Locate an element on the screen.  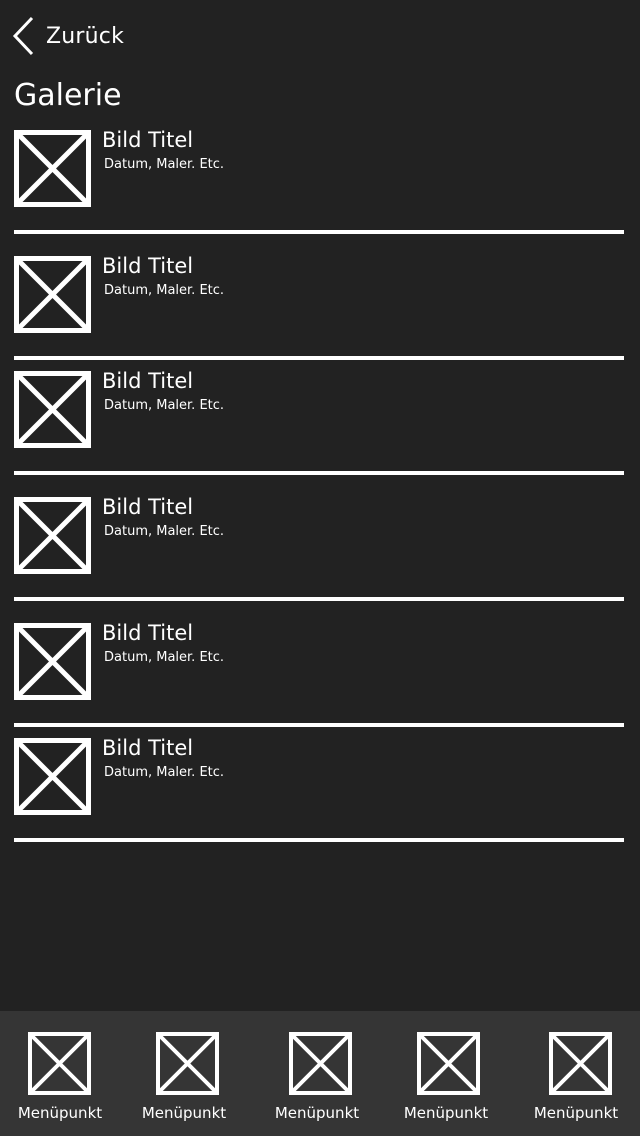
nav-item-4: Menüpunkt is located at coordinates (446, 1073).